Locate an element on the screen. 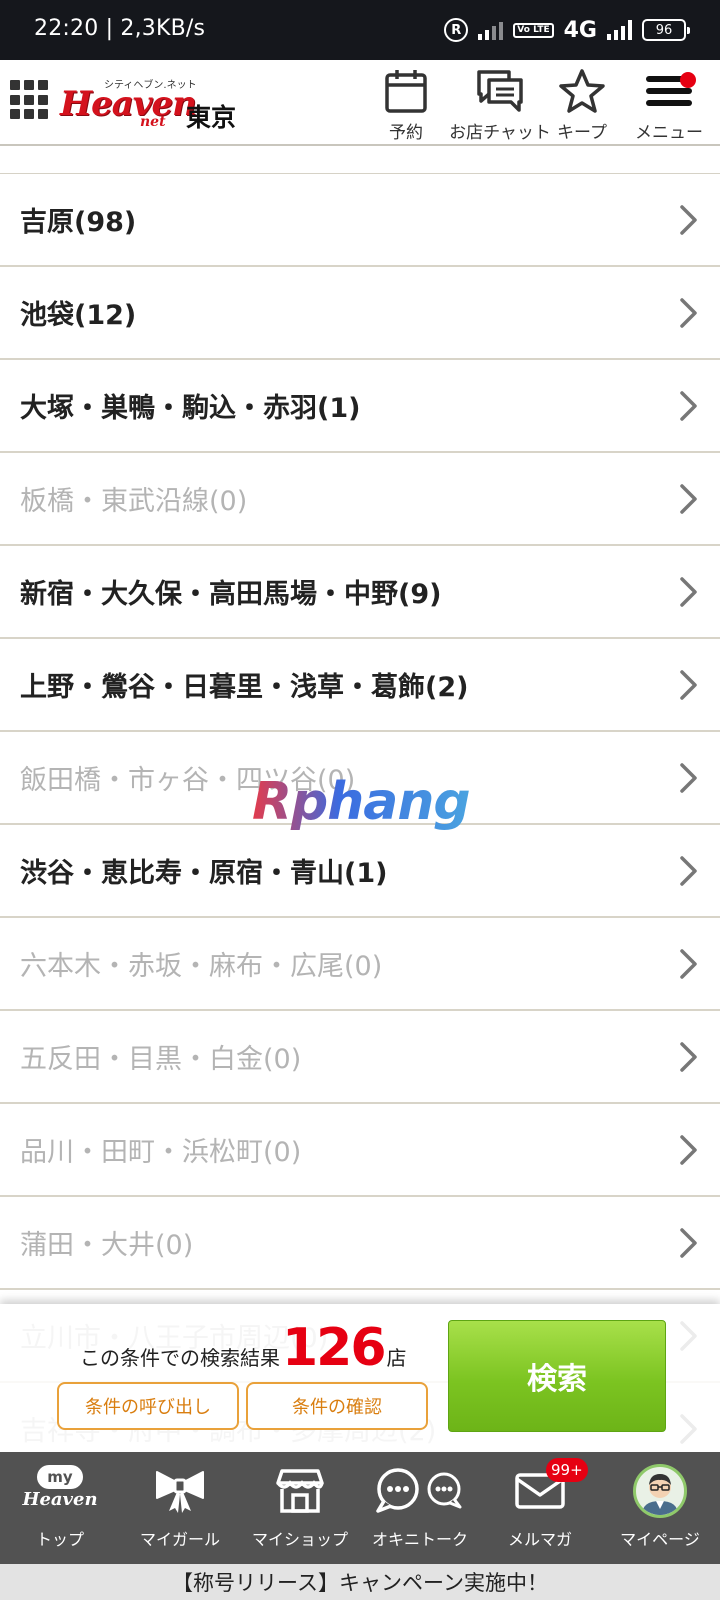 The image size is (720, 1600). area-label: 吉原(98) is located at coordinates (78, 222).